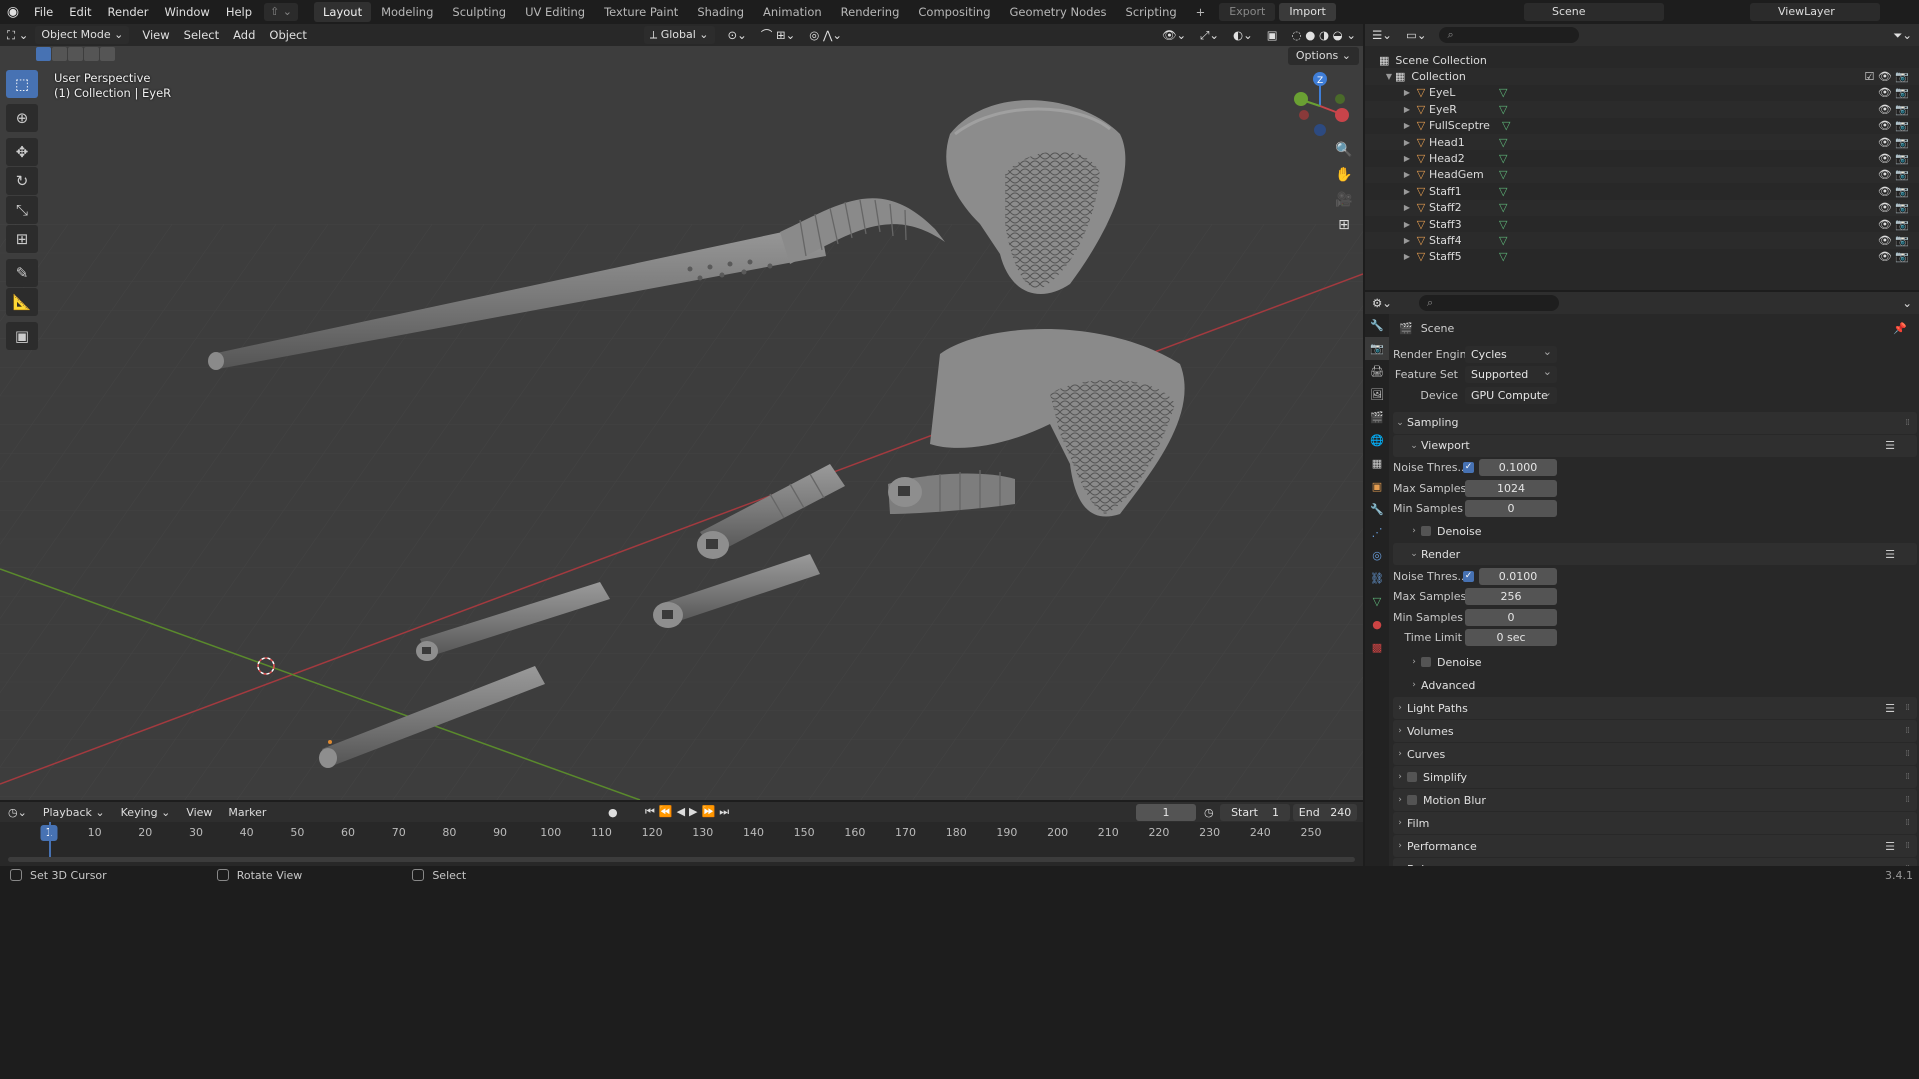  I want to click on transform-tool-icon: ⊞, so click(22, 239).